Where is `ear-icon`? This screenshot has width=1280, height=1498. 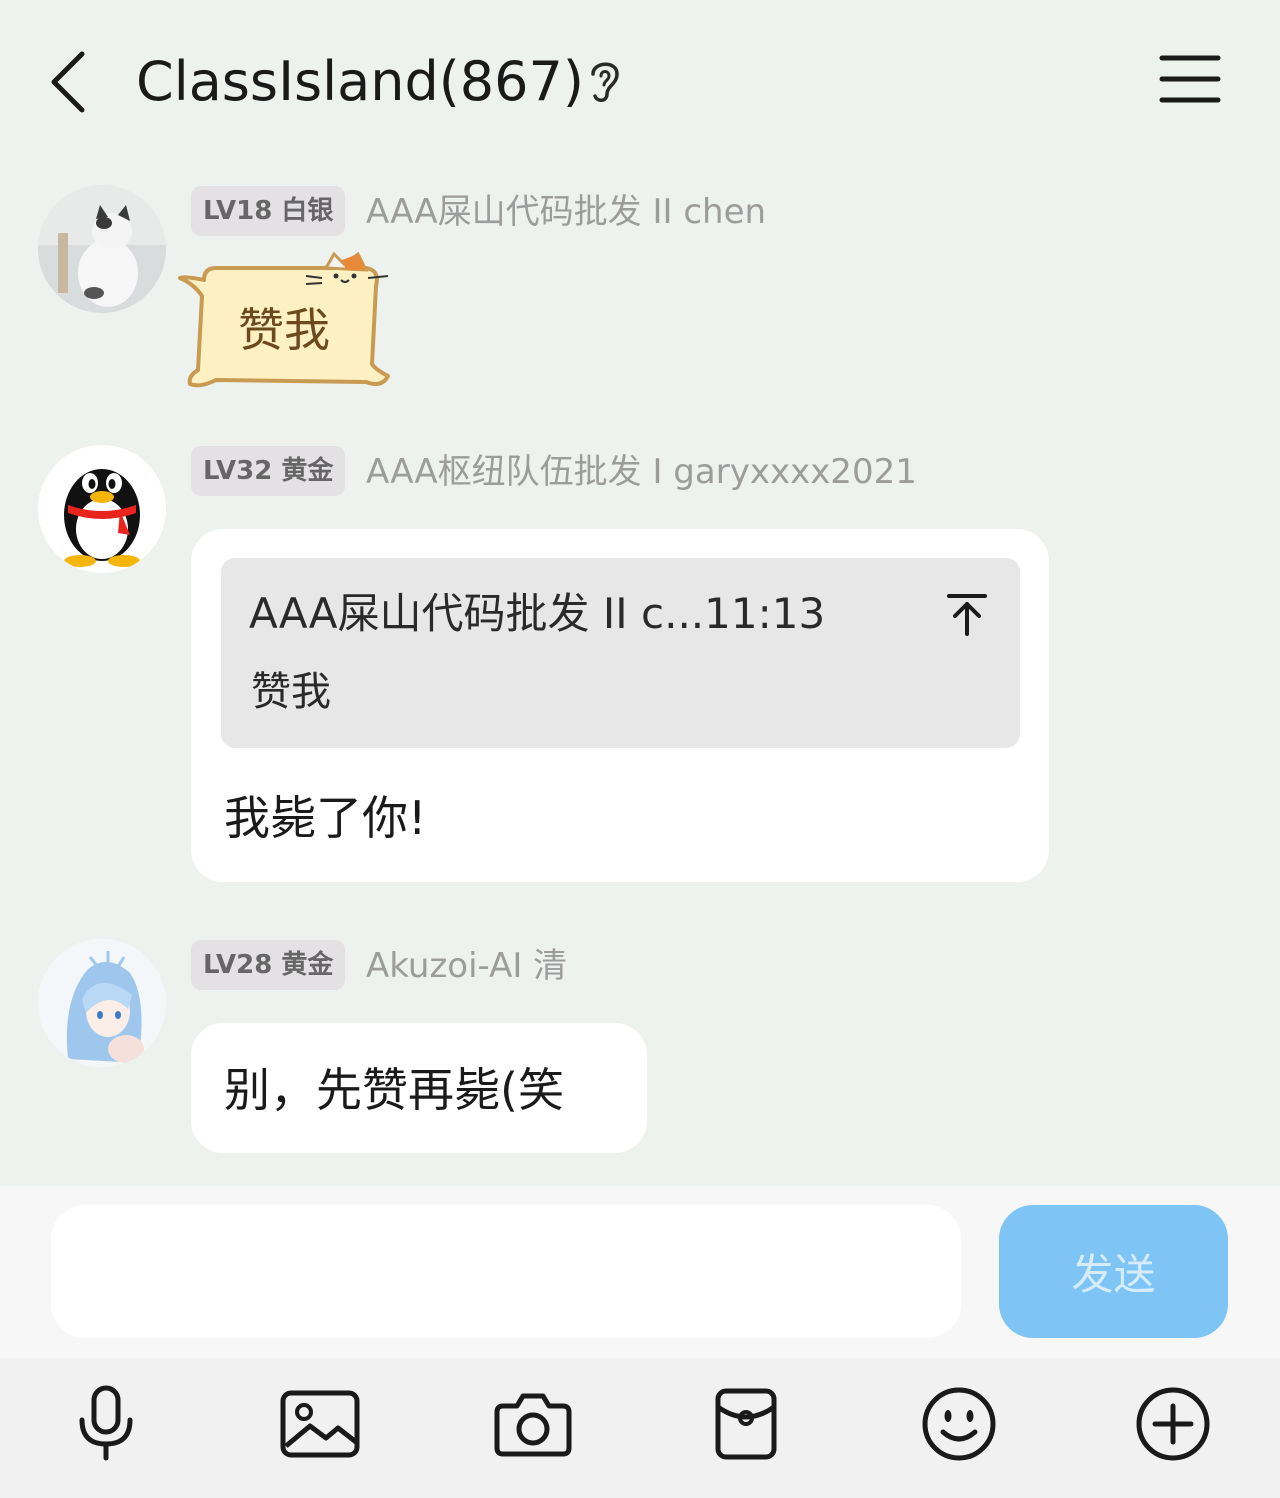 ear-icon is located at coordinates (605, 81).